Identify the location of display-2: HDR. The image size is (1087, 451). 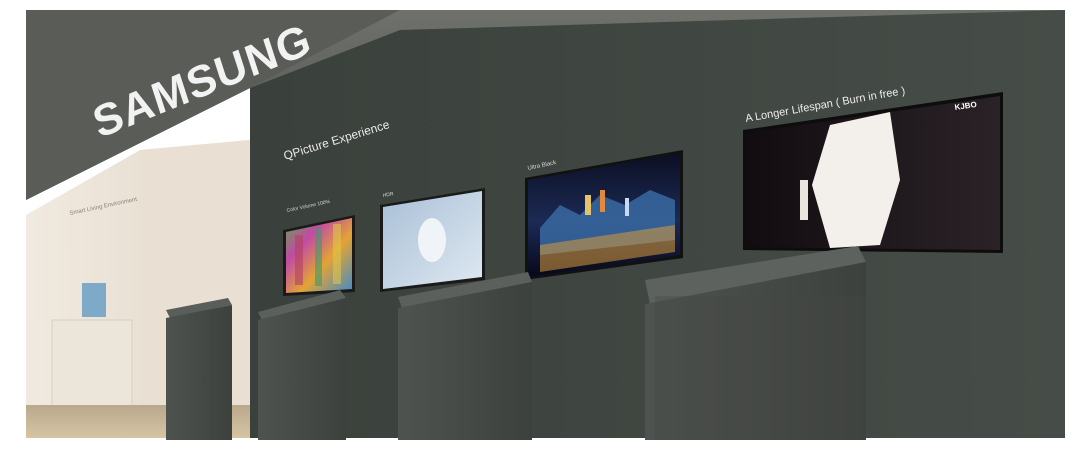
(432, 240).